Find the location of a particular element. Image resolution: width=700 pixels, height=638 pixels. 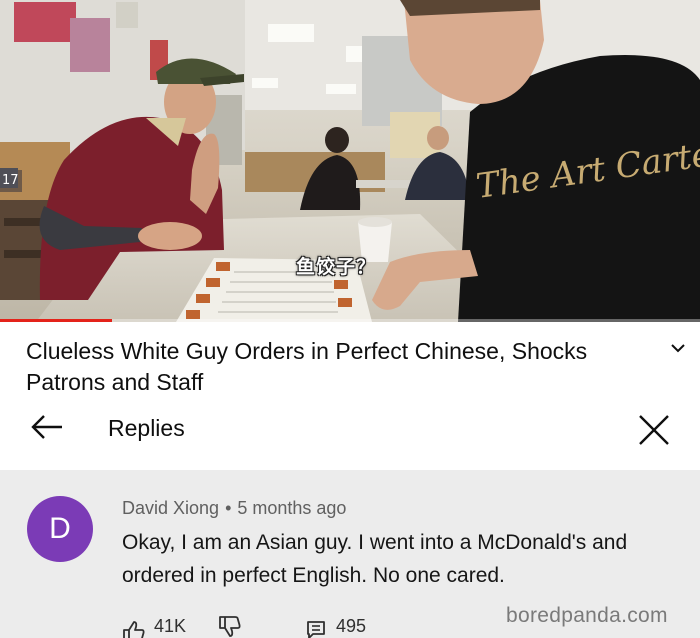

video-caption: 鱼饺子？ is located at coordinates (336, 267).